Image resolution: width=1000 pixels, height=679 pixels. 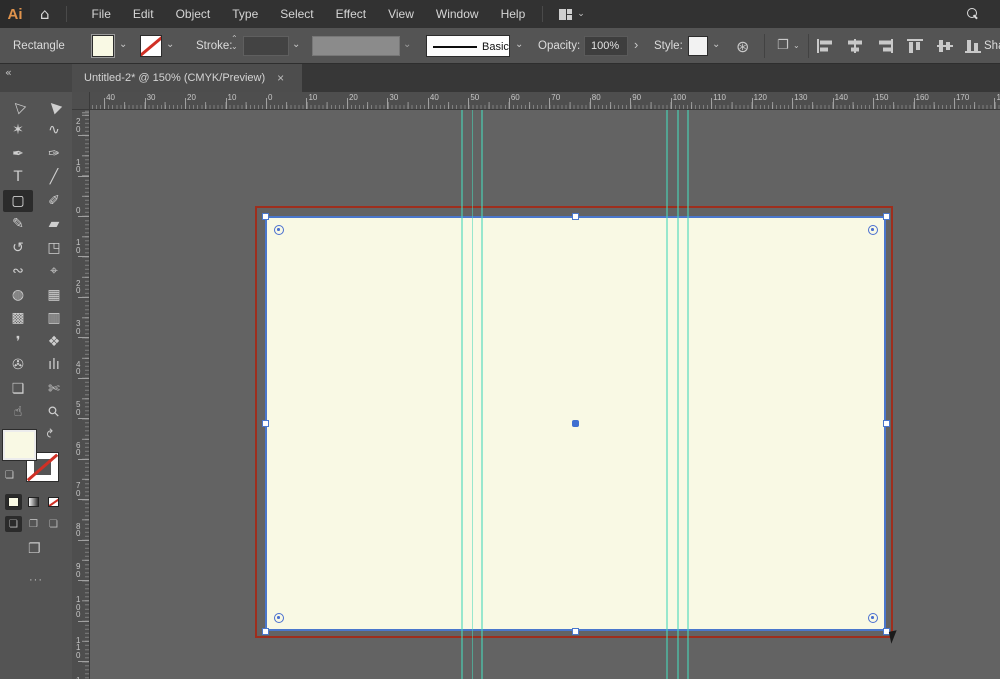 I want to click on screen-mode-button: ❐, so click(x=34, y=549).